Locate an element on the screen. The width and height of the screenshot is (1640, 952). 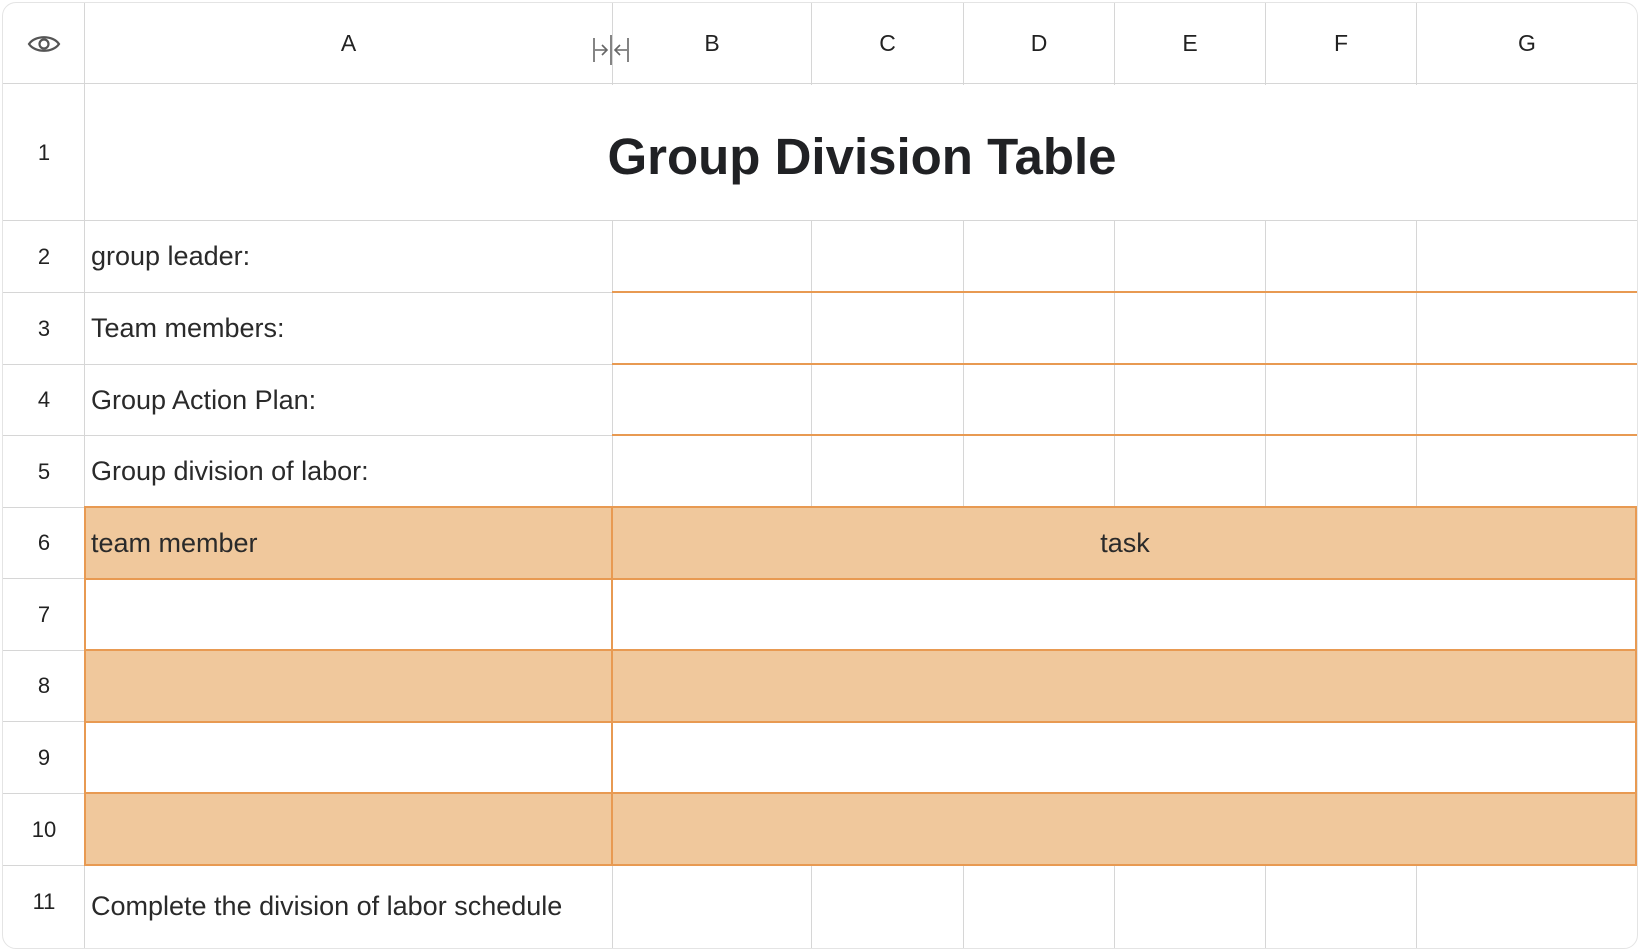
column-header-c: C is located at coordinates (887, 43).